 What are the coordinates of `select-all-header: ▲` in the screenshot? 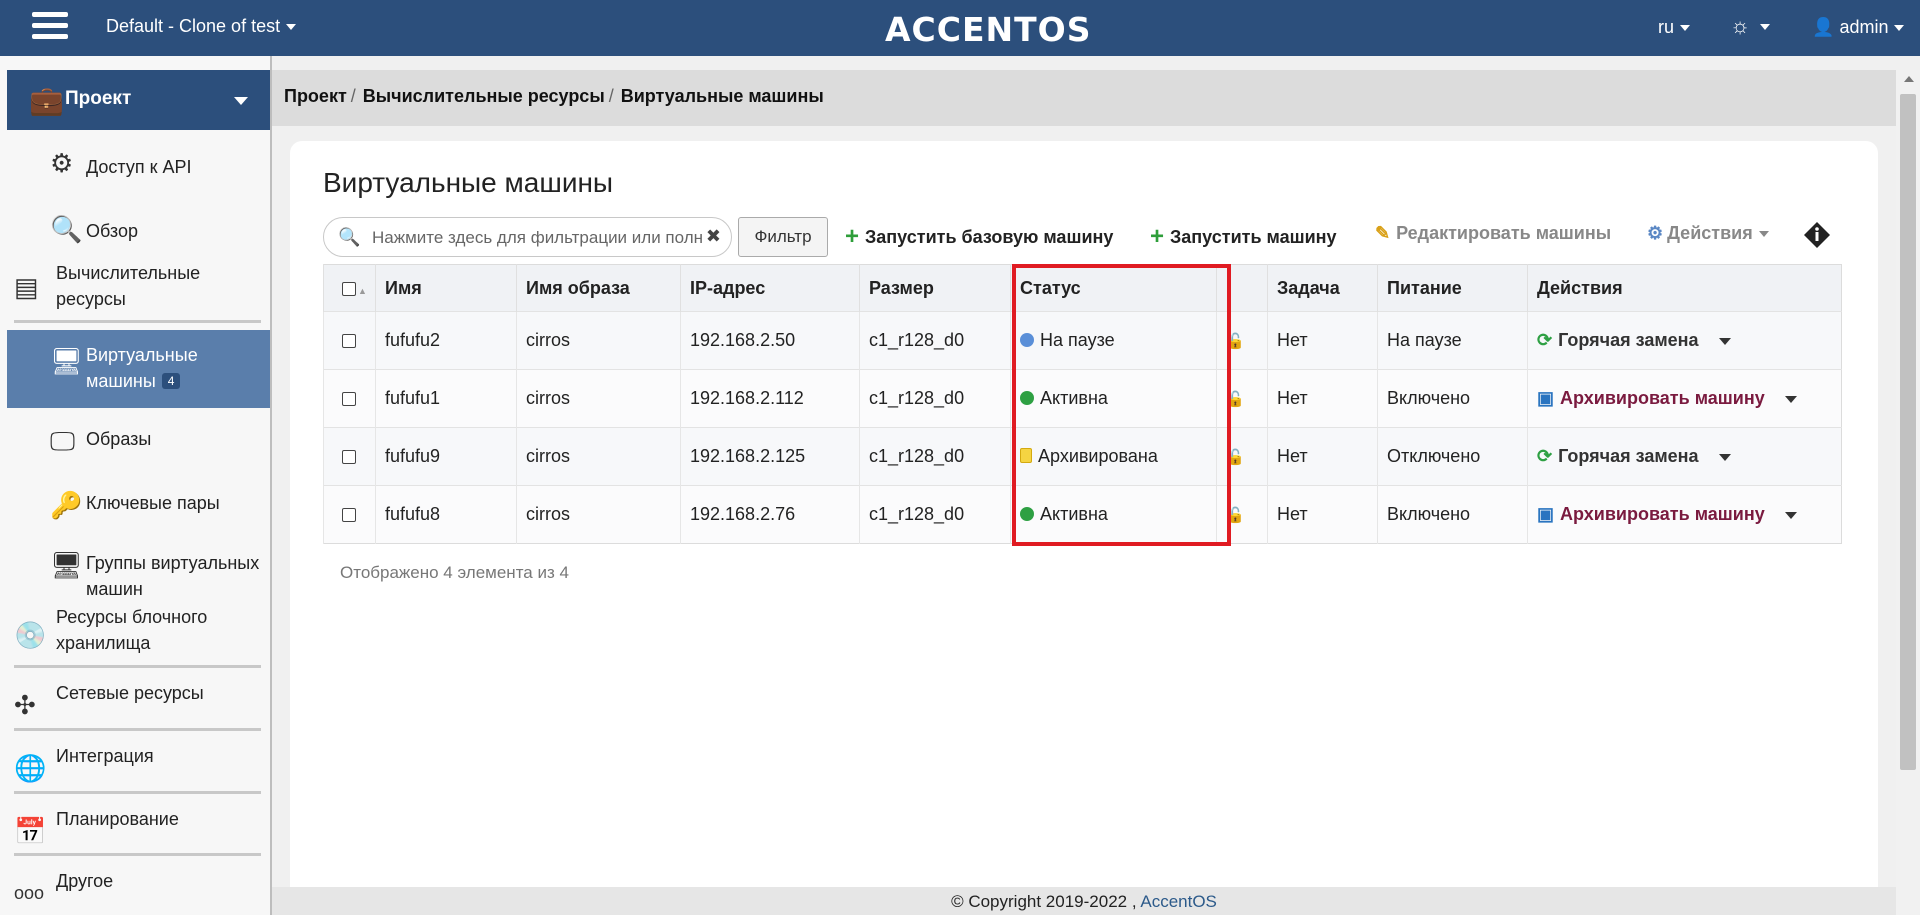 It's located at (349, 288).